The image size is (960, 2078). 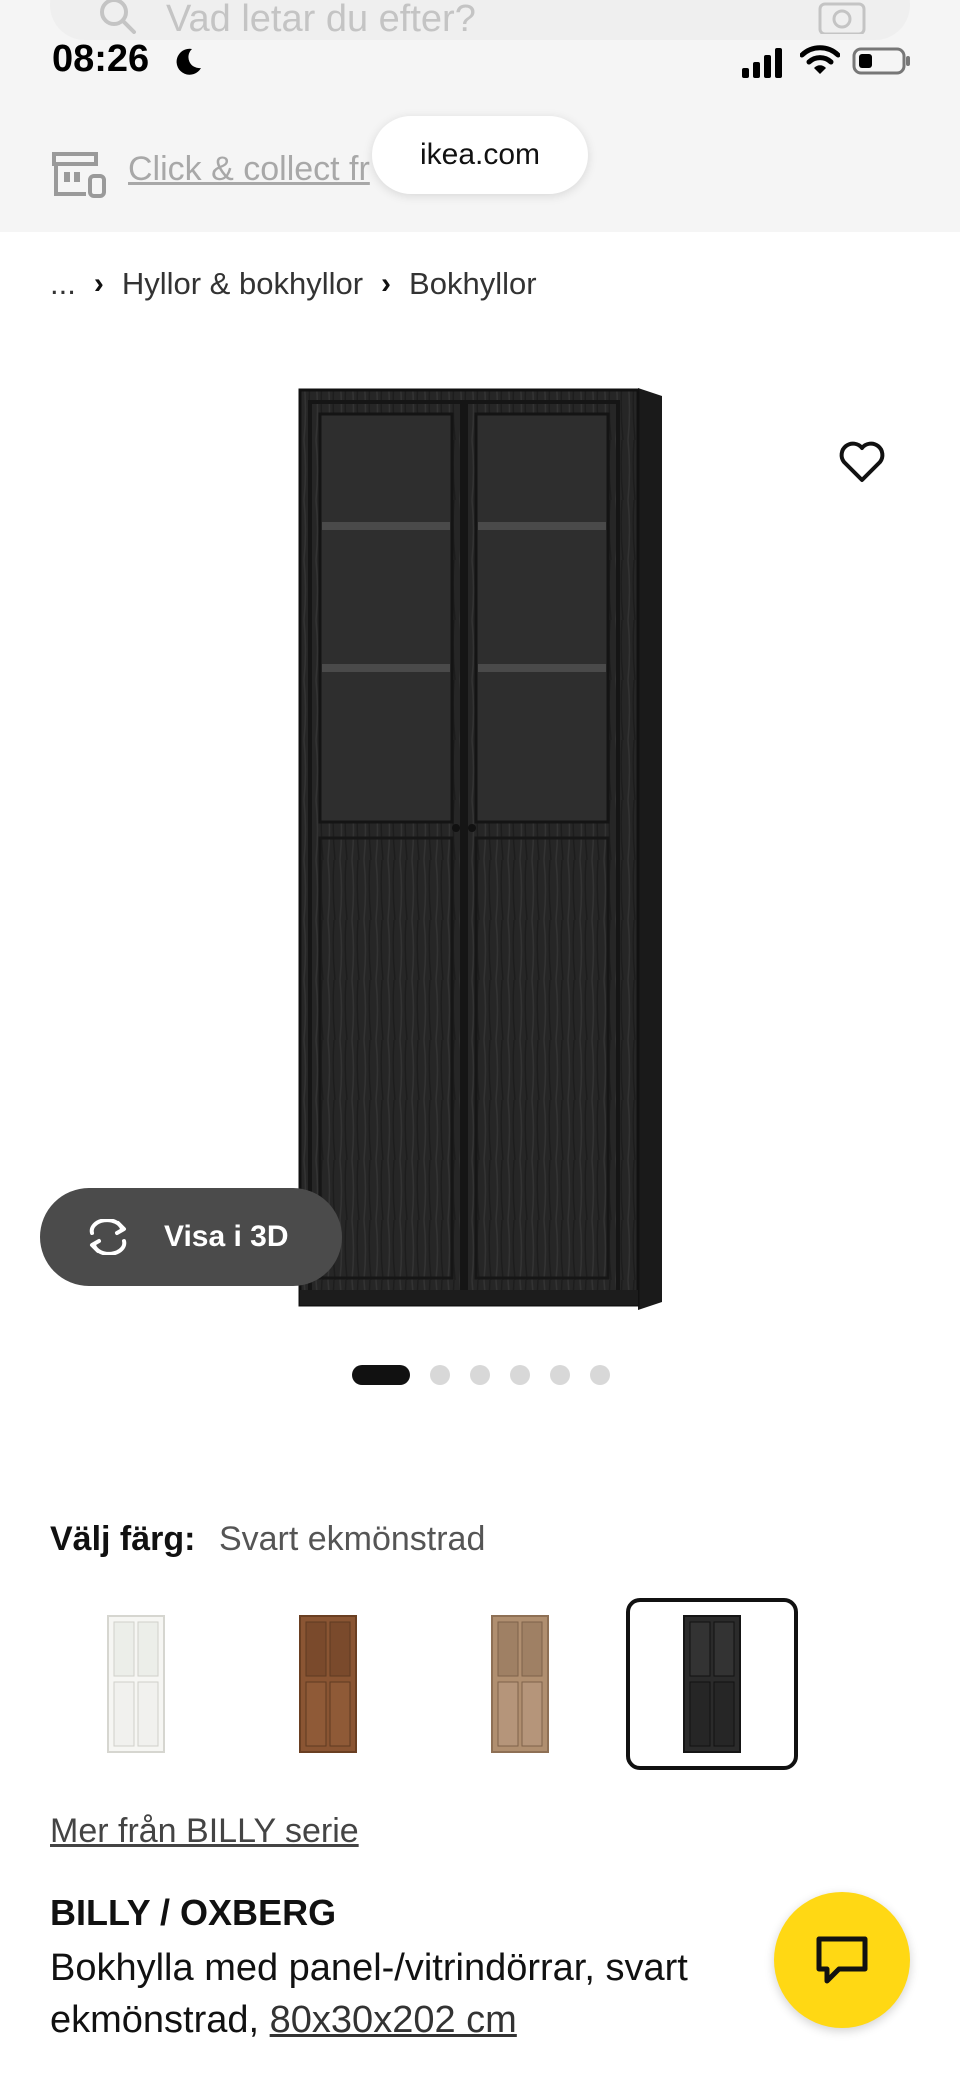 What do you see at coordinates (118, 17) in the screenshot?
I see `search-icon` at bounding box center [118, 17].